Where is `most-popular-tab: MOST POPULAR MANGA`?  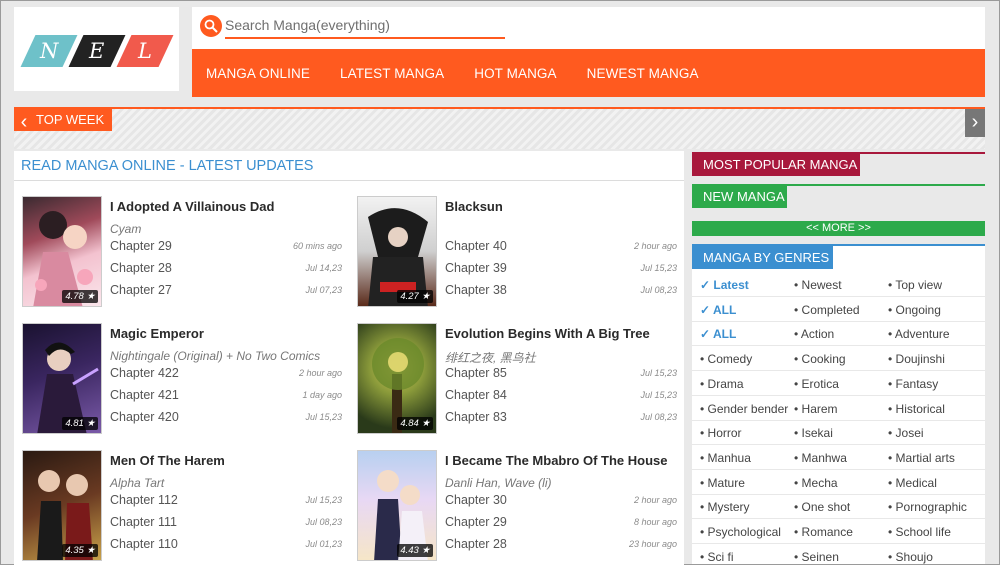 most-popular-tab: MOST POPULAR MANGA is located at coordinates (776, 165).